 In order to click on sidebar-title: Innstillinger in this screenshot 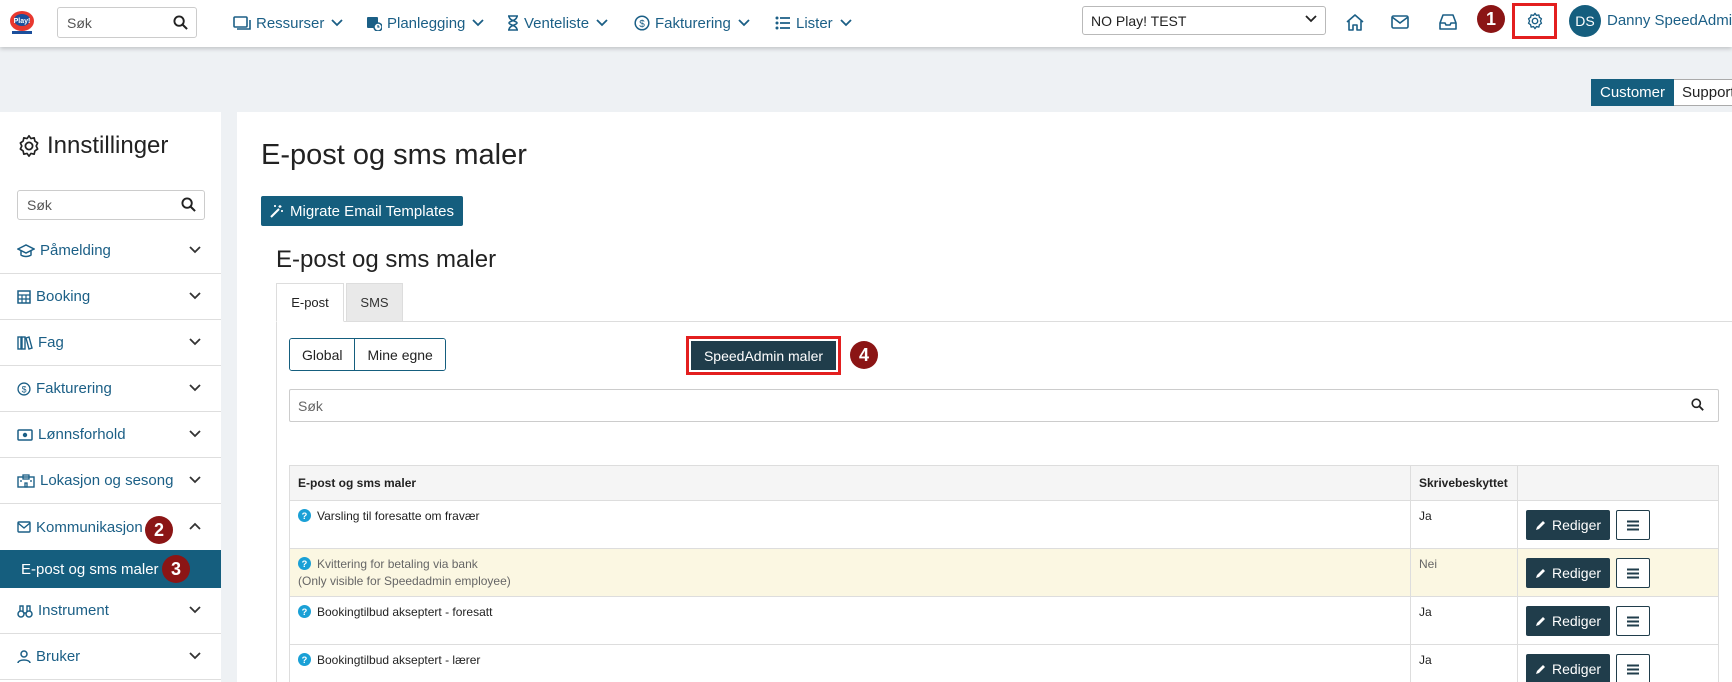, I will do `click(92, 146)`.